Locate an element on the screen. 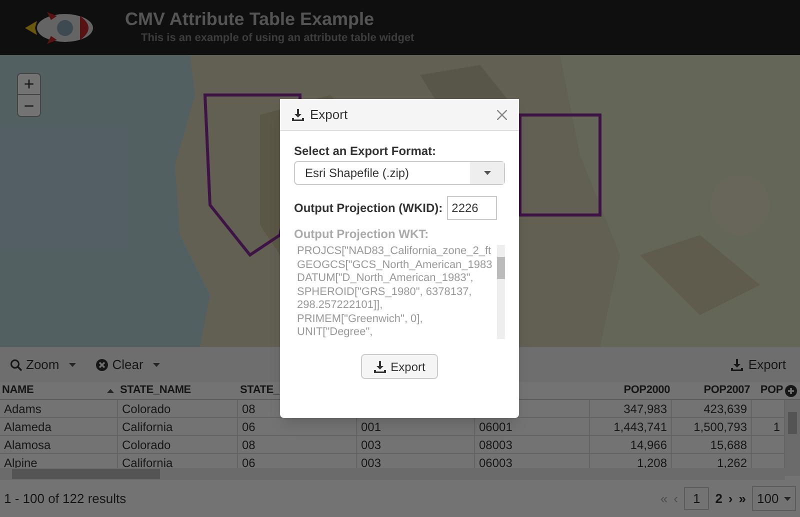 Image resolution: width=800 pixels, height=517 pixels. page-size-select: 100 is located at coordinates (774, 499).